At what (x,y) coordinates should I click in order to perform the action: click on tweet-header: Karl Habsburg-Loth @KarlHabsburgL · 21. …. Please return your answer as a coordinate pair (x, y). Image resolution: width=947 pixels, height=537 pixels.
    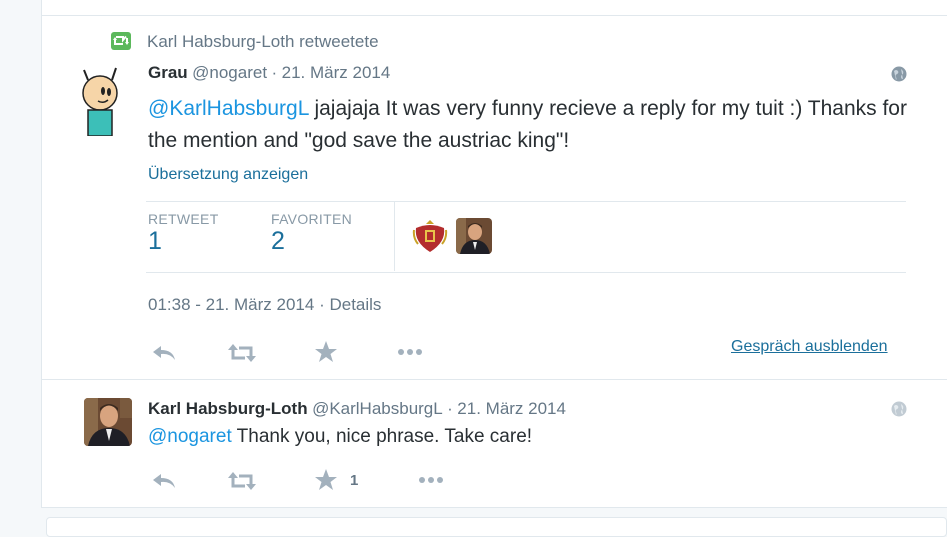
    Looking at the image, I should click on (357, 409).